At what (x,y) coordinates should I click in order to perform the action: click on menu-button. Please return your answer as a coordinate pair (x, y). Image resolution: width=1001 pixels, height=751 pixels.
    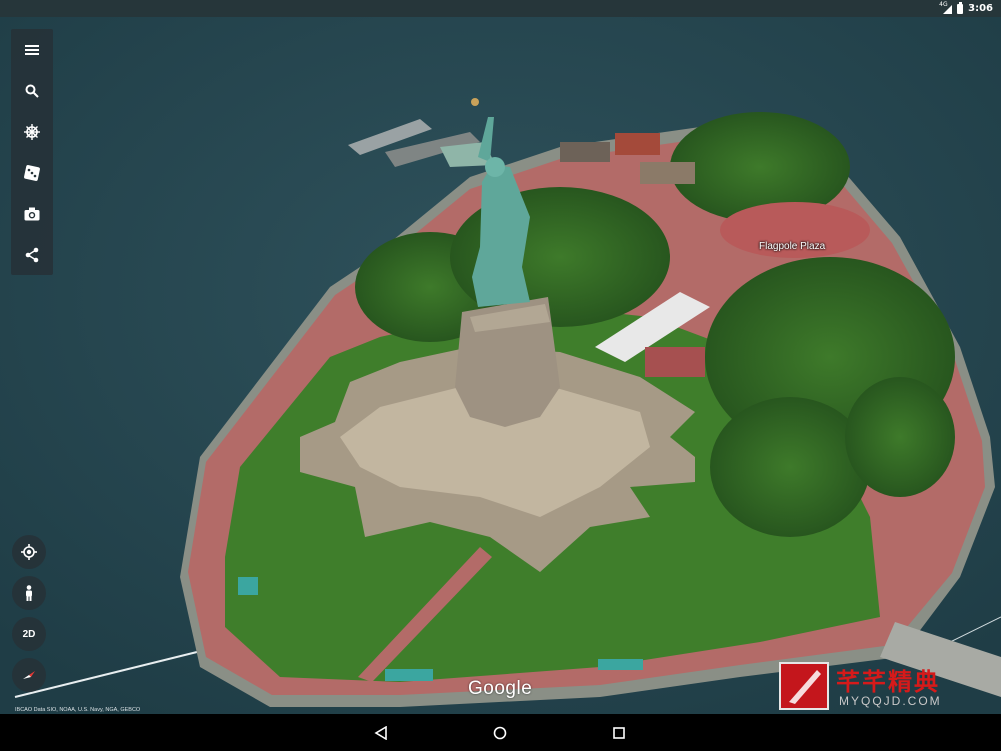
    Looking at the image, I should click on (32, 49).